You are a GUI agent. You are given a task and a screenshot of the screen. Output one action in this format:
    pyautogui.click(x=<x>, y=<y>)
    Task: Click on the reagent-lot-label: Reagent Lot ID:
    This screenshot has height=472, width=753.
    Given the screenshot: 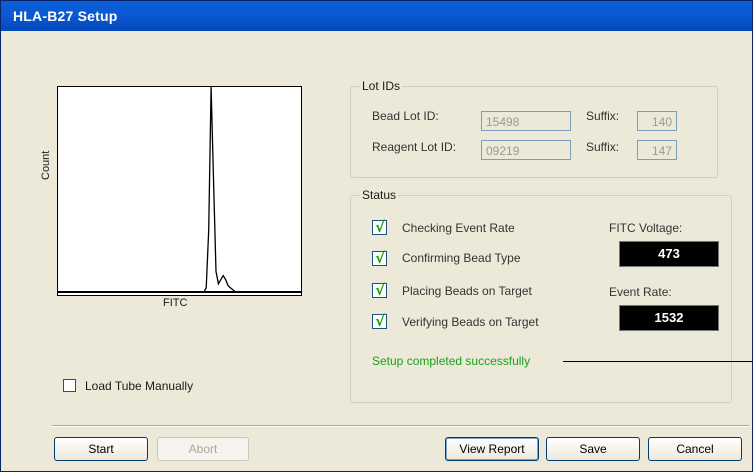 What is the action you would take?
    pyautogui.click(x=414, y=147)
    